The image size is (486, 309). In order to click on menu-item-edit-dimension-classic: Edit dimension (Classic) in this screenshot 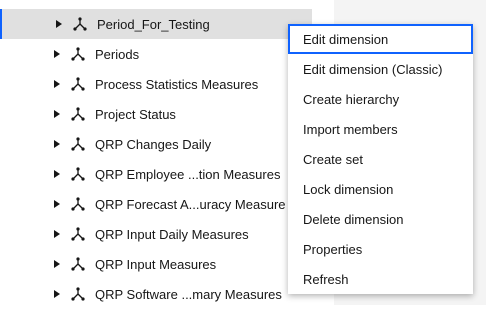, I will do `click(380, 69)`.